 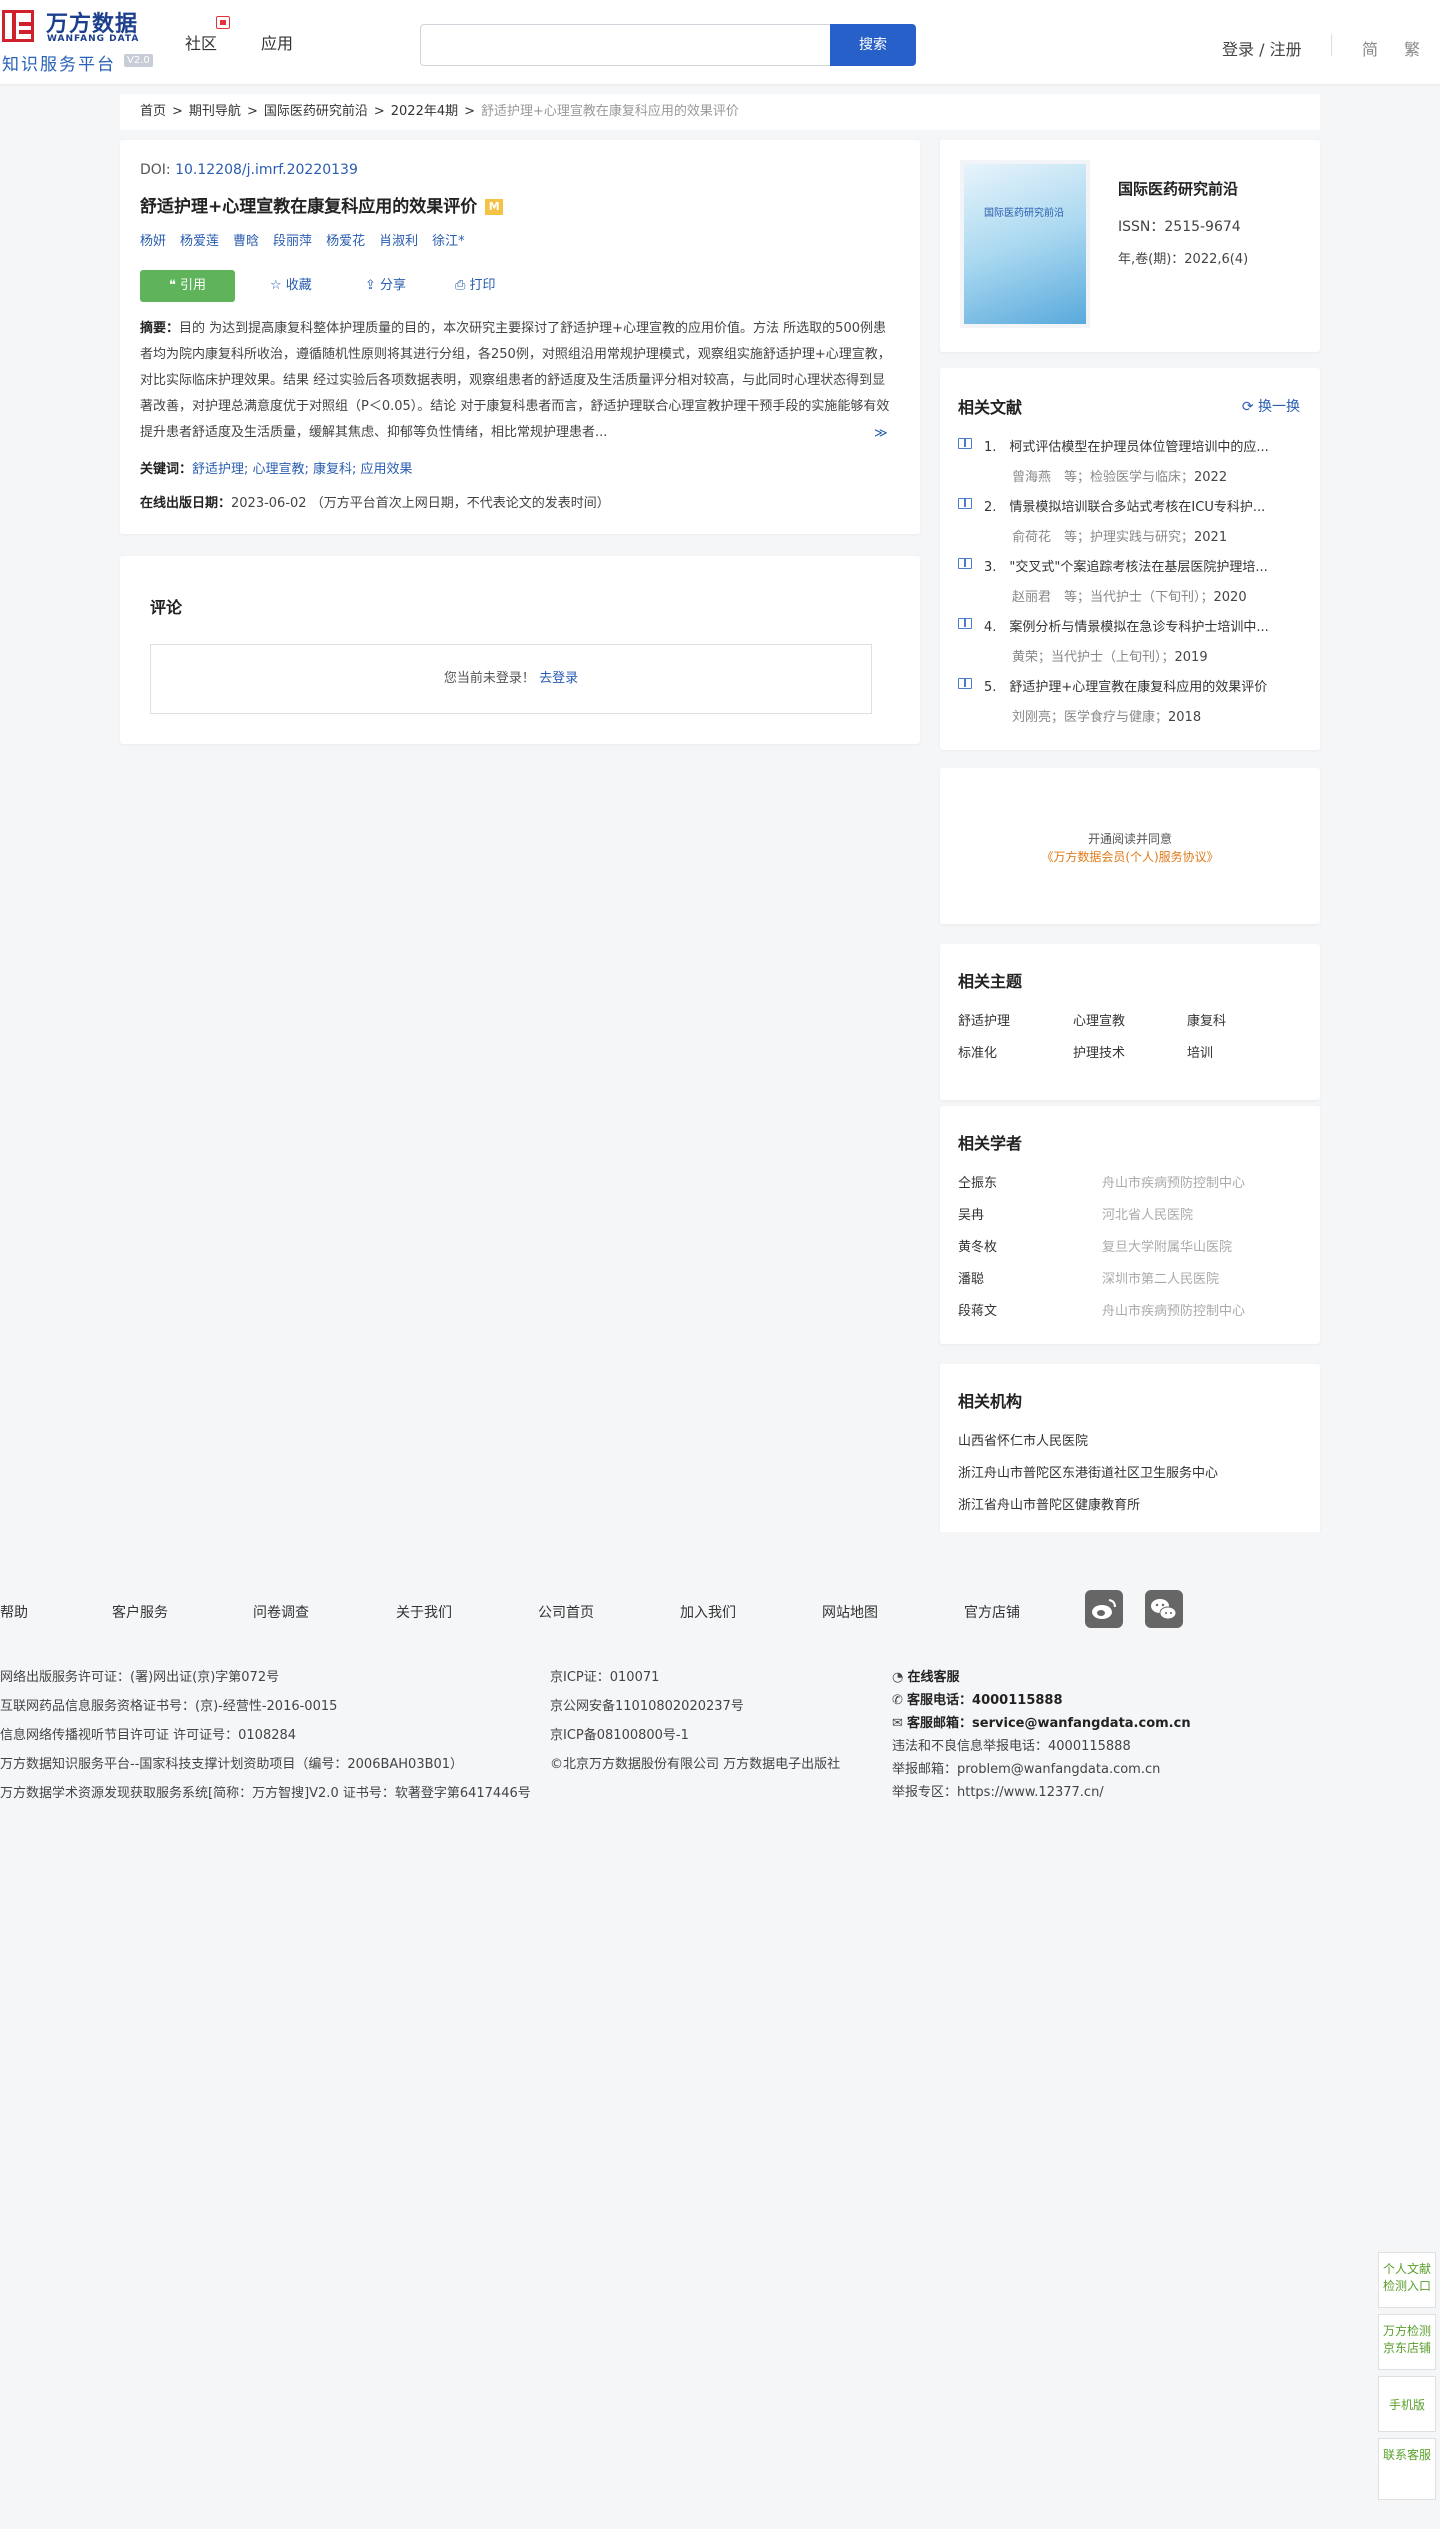 I want to click on new-badge-icon, so click(x=223, y=22).